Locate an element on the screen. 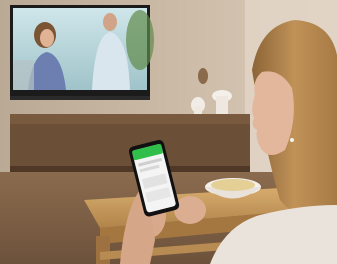  tv-bottom-edge is located at coordinates (80, 98).